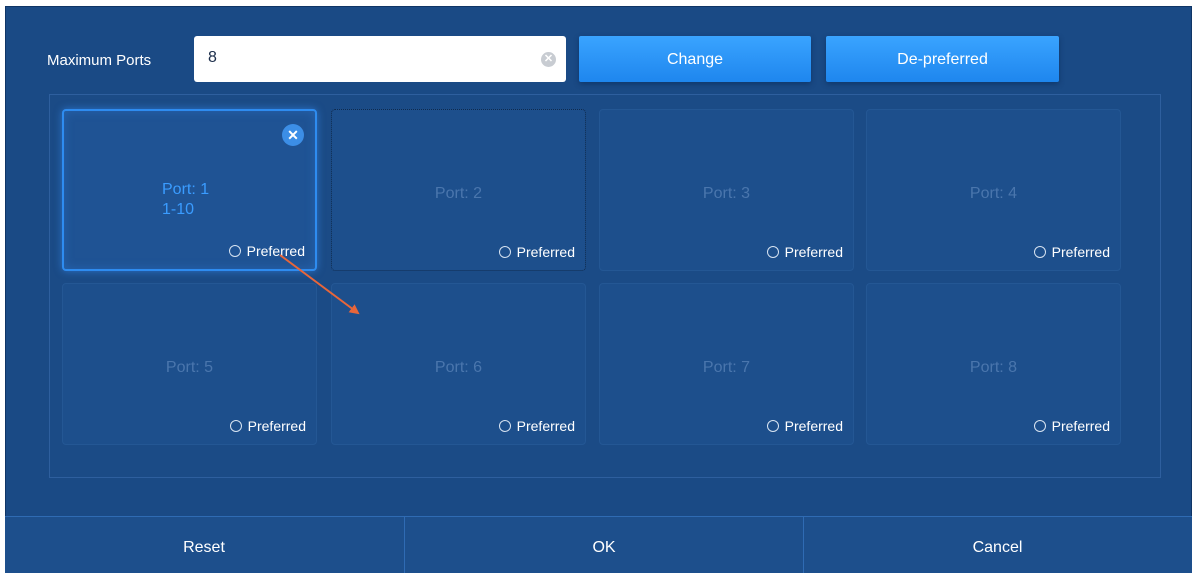  I want to click on footer-bar: Reset OK Cancel, so click(598, 544).